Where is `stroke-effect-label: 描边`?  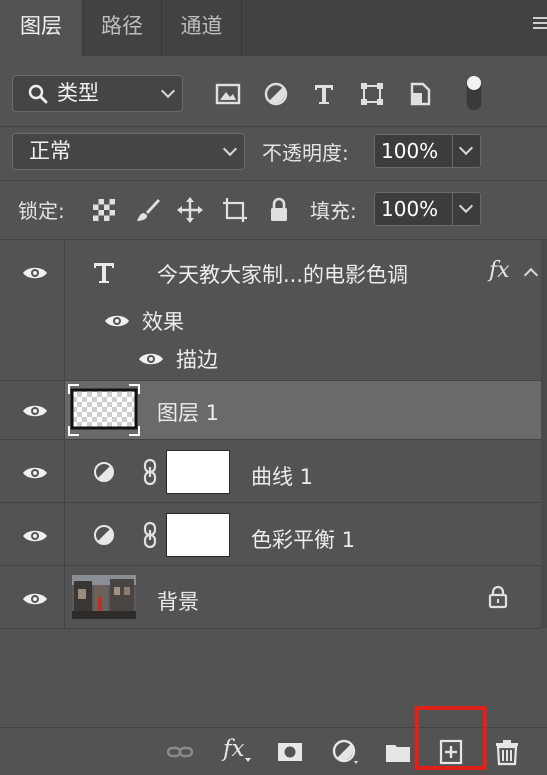
stroke-effect-label: 描边 is located at coordinates (197, 360).